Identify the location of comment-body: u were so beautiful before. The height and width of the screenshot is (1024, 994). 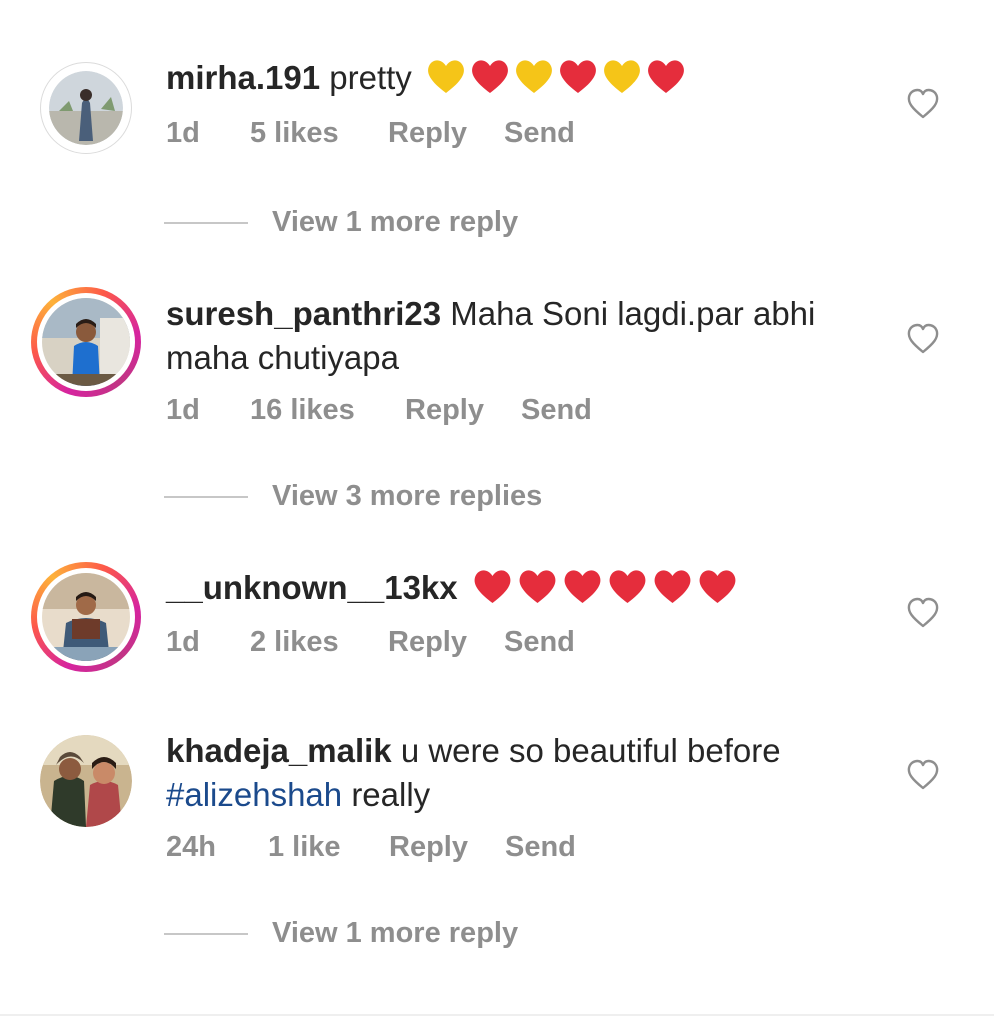
(590, 750).